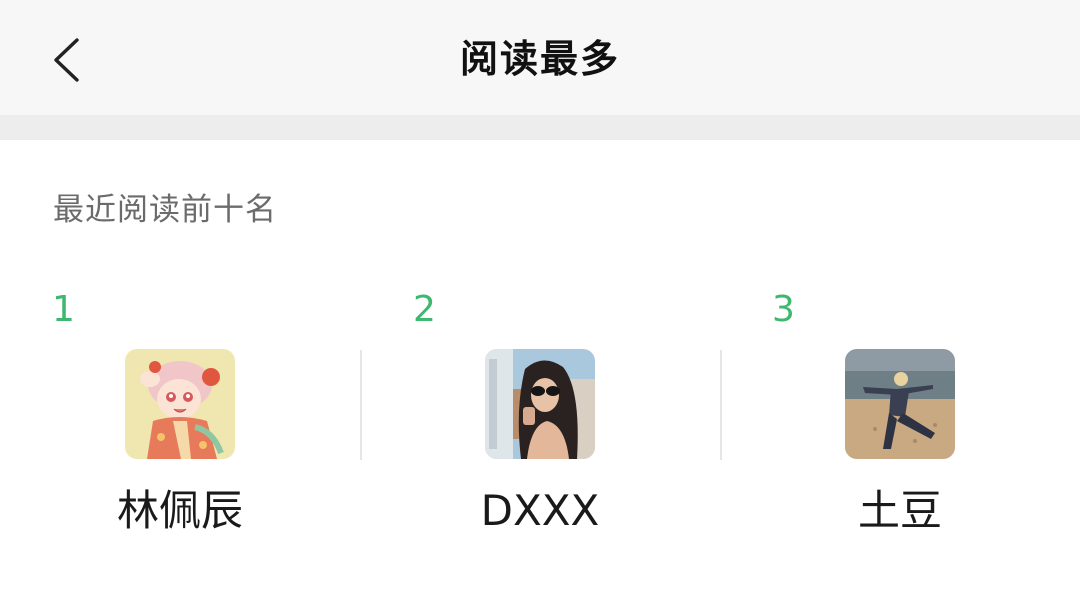  I want to click on back-button, so click(66, 60).